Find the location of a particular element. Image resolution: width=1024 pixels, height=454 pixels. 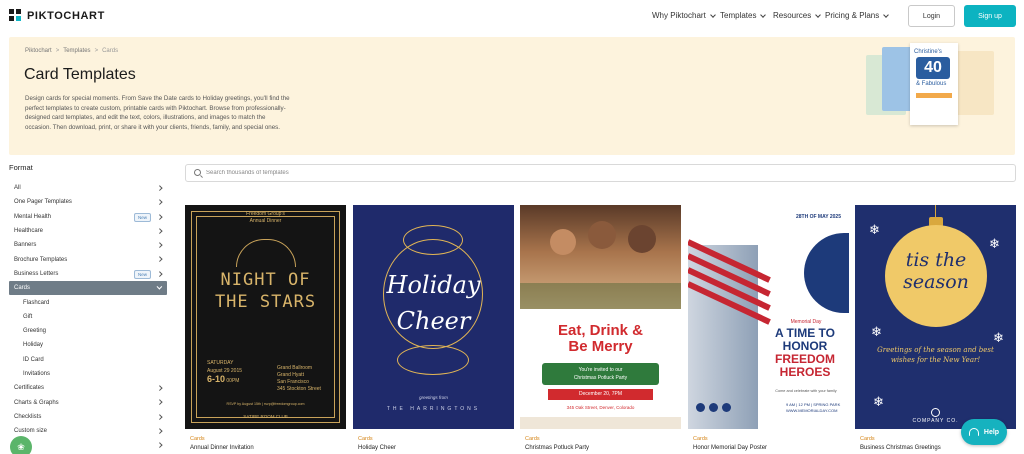

sidebar-item-custom-size: Custom size is located at coordinates (88, 431).